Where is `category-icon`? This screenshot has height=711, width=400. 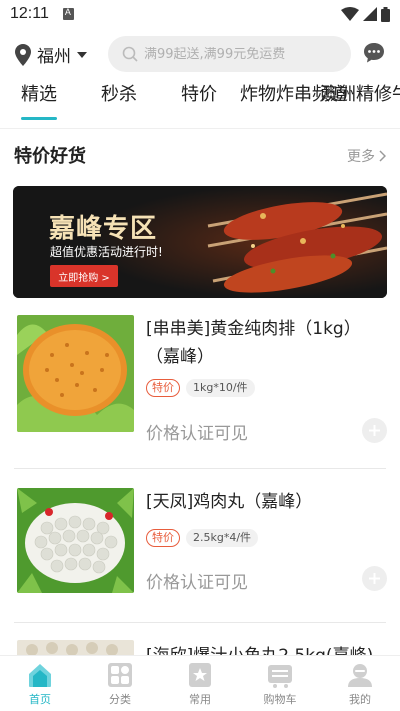
category-icon is located at coordinates (120, 675).